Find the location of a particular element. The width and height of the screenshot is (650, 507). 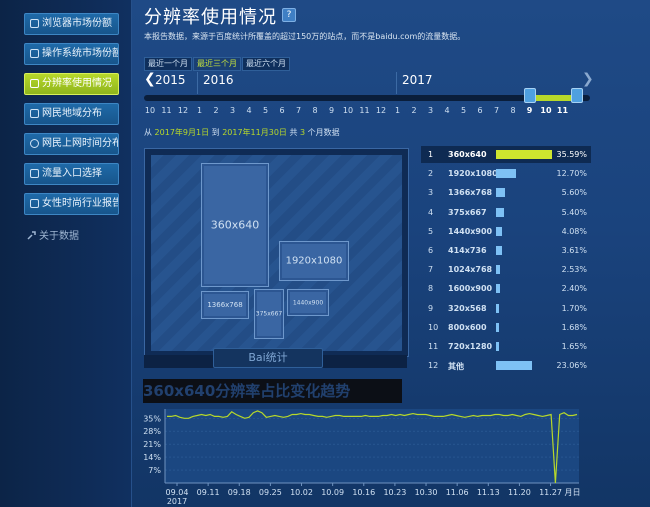

ranking-row: 3 1366x768 5.60% is located at coordinates (506, 192).